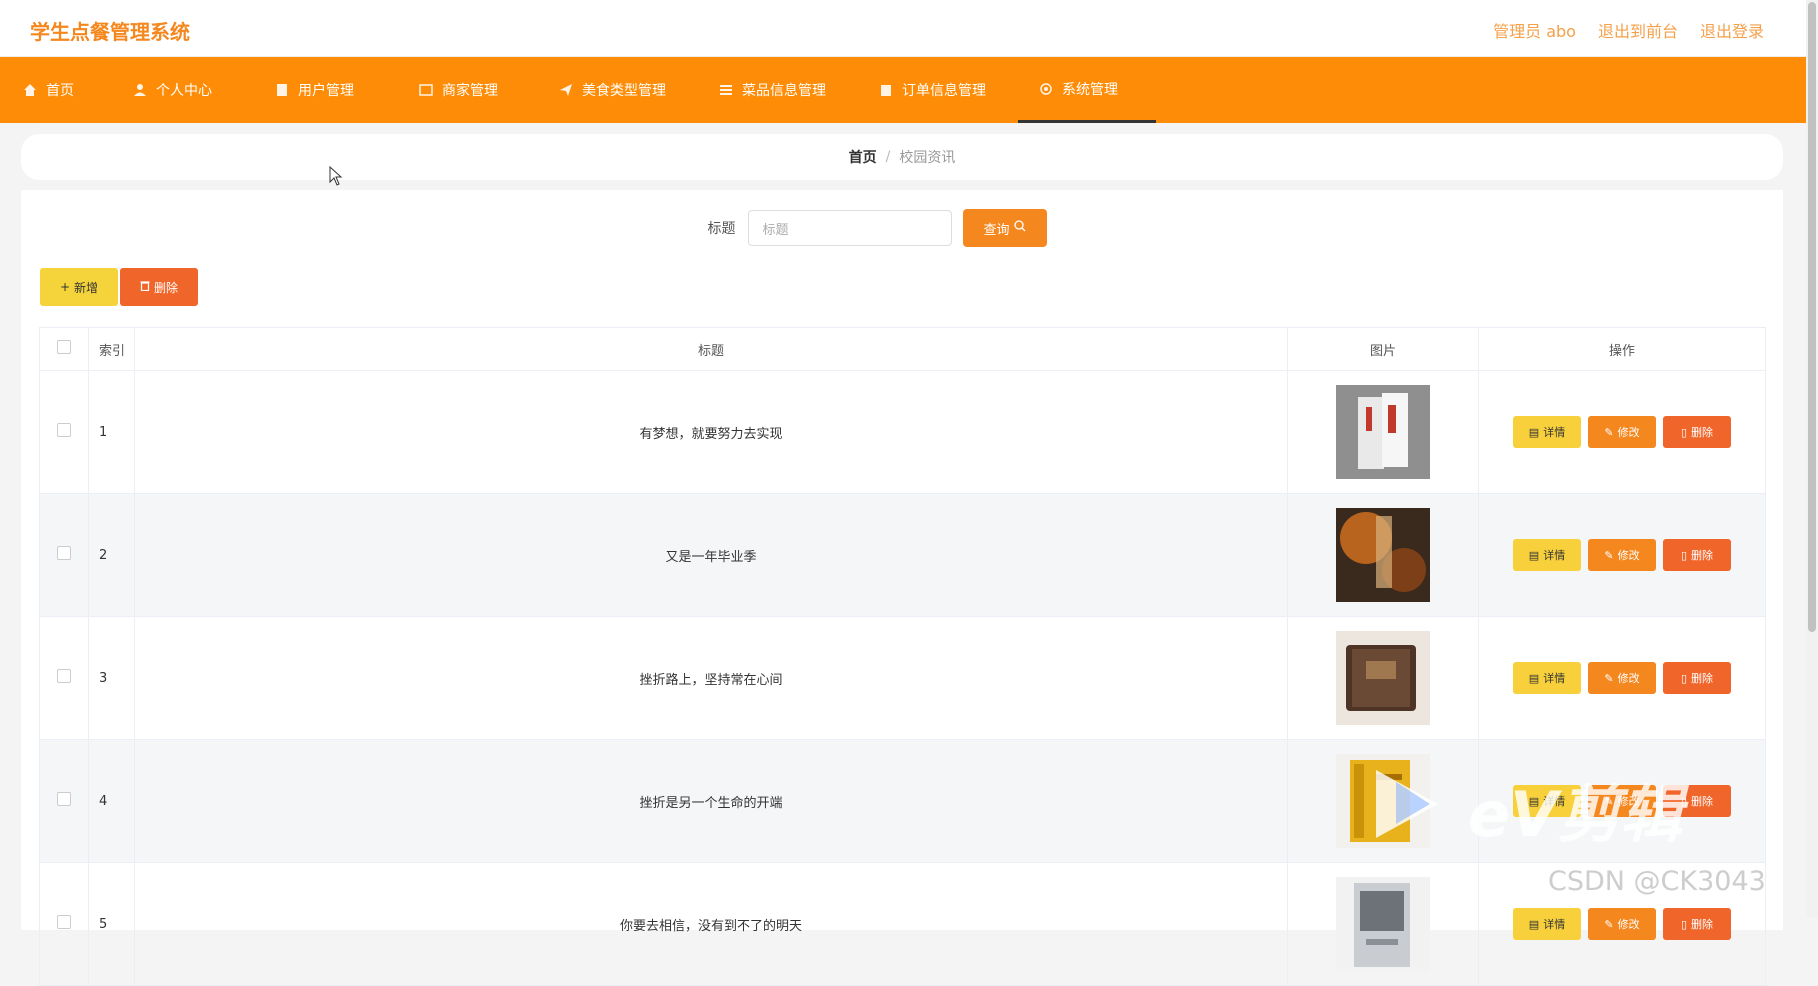 This screenshot has width=1818, height=986. What do you see at coordinates (111, 801) in the screenshot?
I see `row-index: 4` at bounding box center [111, 801].